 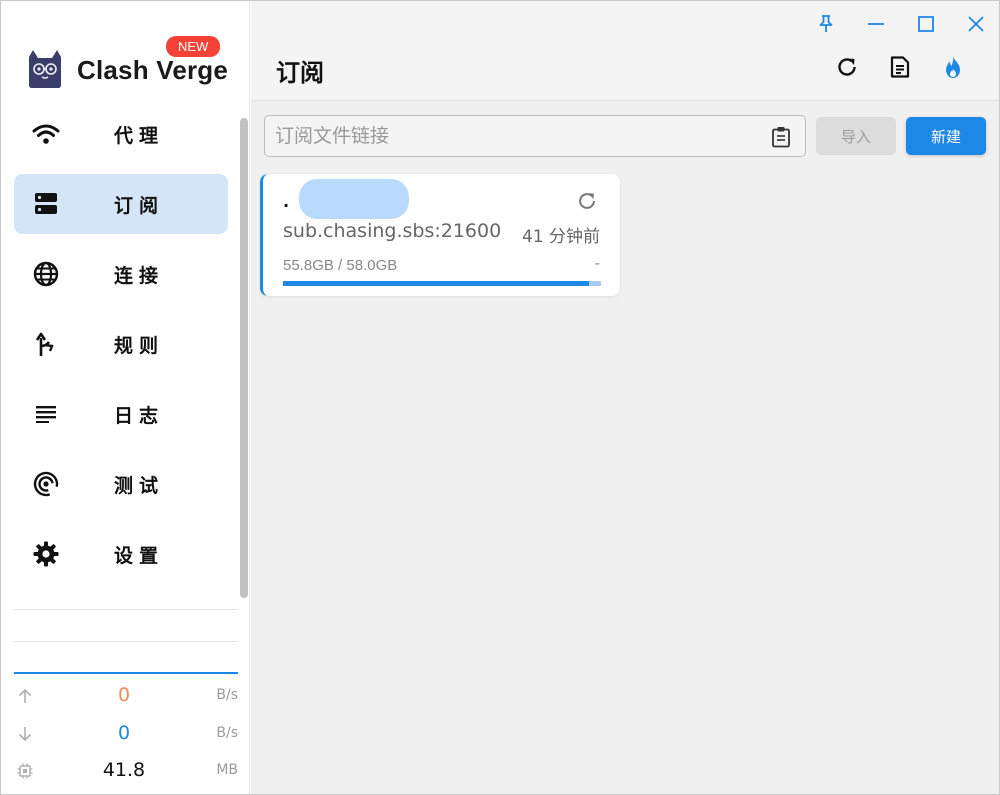 I want to click on maximize-button, so click(x=926, y=24).